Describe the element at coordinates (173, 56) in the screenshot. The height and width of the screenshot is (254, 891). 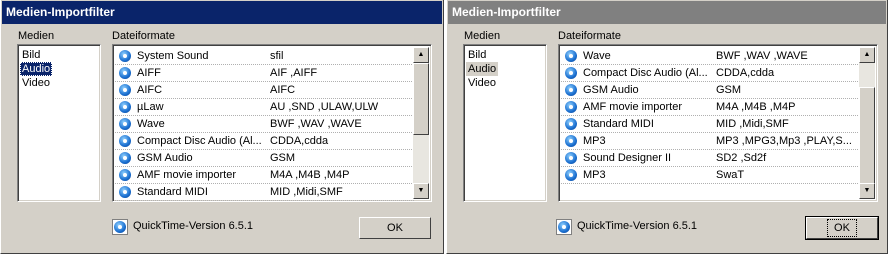
I see `format-name: System Sound` at that location.